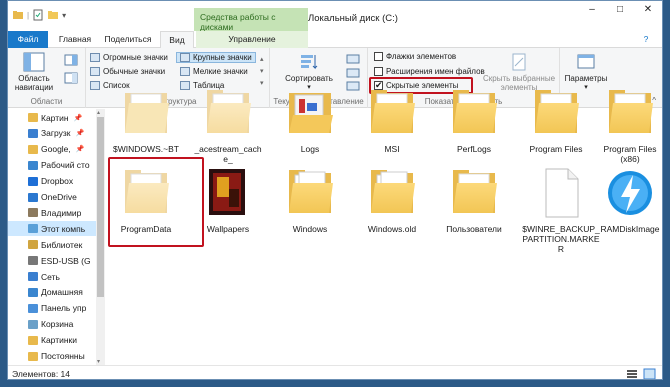  I want to click on folder-item-label: PerfLogs, so click(474, 149).